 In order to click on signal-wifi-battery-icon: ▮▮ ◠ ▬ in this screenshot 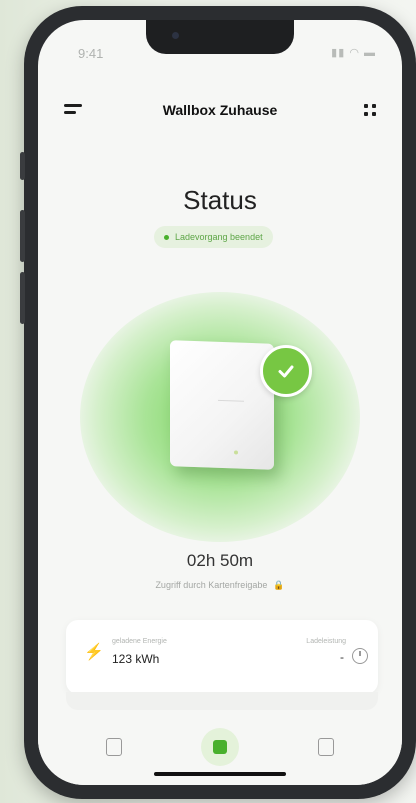, I will do `click(353, 53)`.